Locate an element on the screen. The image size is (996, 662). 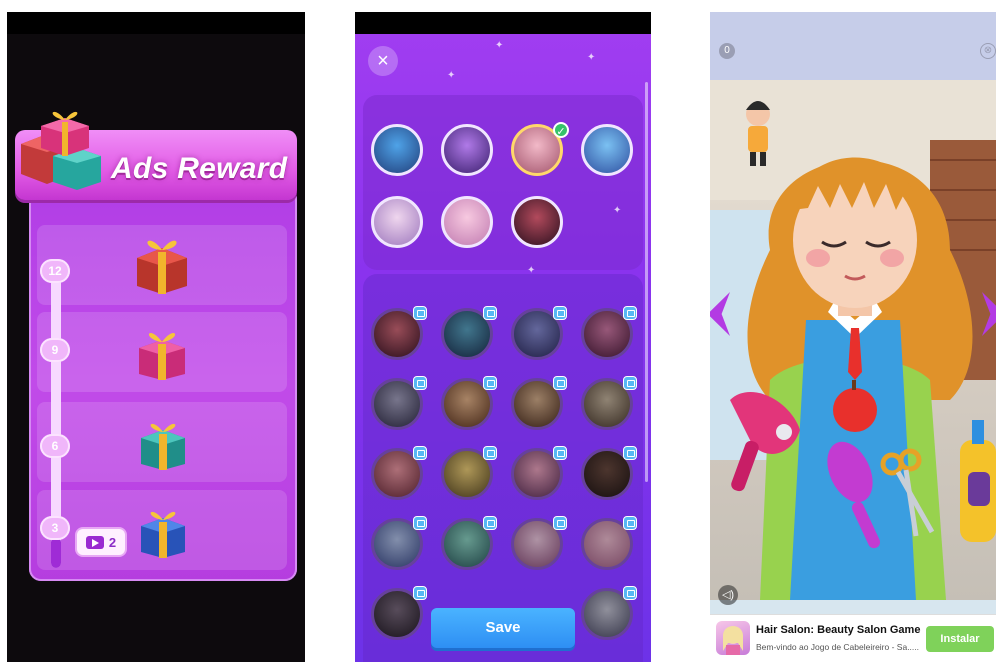
progress-fill is located at coordinates (56, 552).